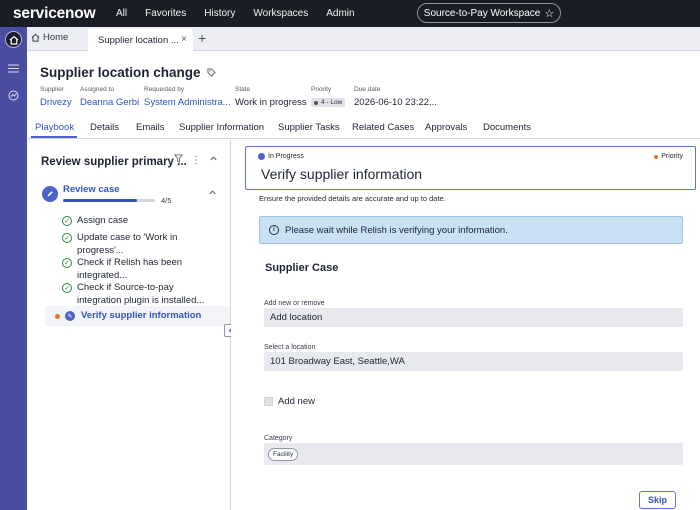 The height and width of the screenshot is (510, 700). Describe the element at coordinates (219, 13) in the screenshot. I see `nav-history: History` at that location.